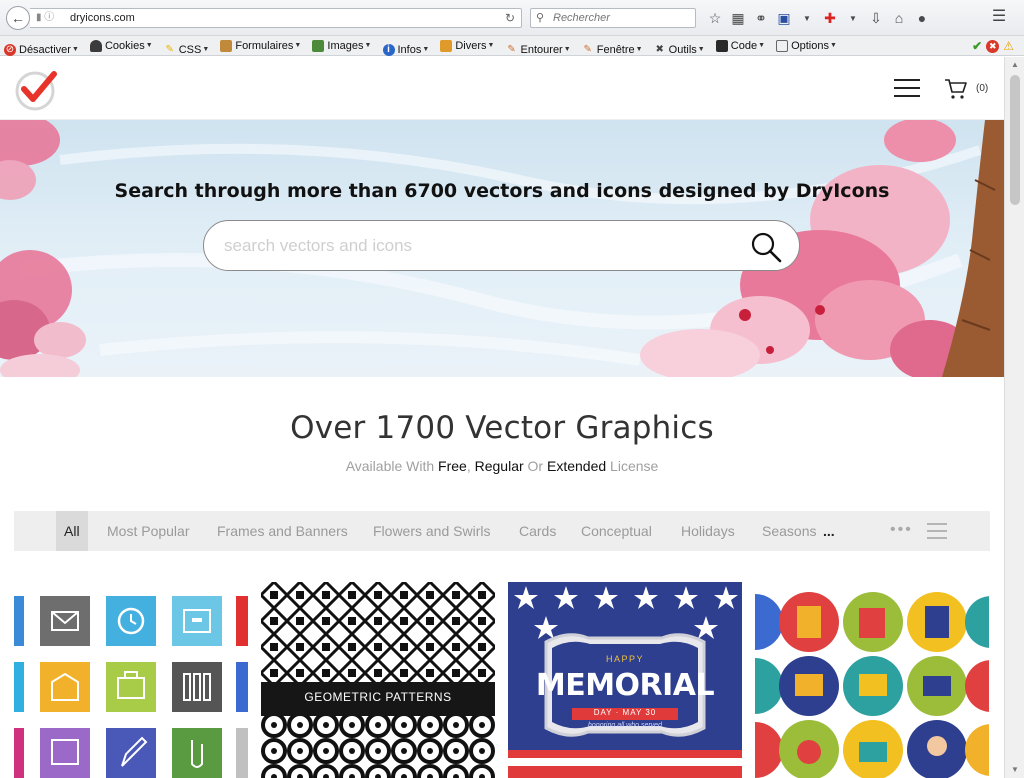 Image resolution: width=1024 pixels, height=778 pixels. I want to click on reload-icon: ↻, so click(510, 18).